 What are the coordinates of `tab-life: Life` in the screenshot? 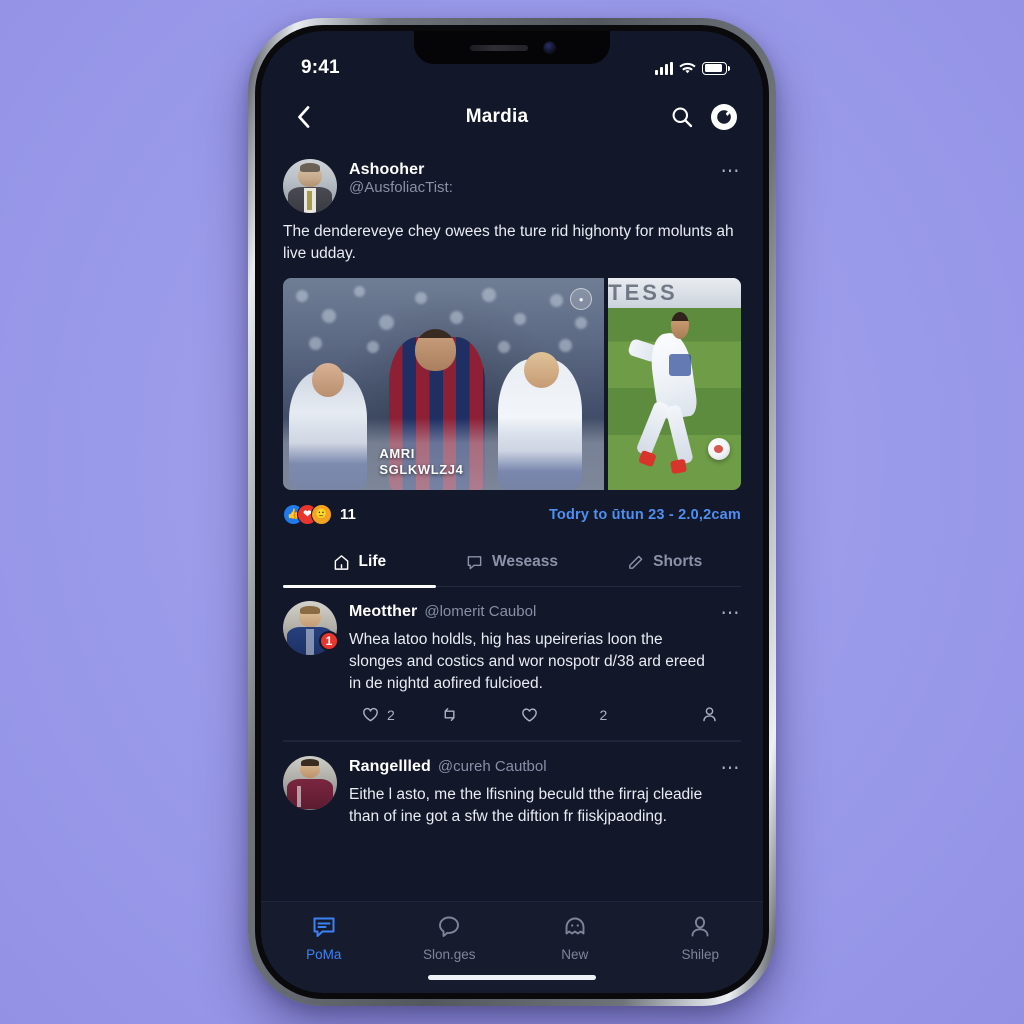 It's located at (359, 563).